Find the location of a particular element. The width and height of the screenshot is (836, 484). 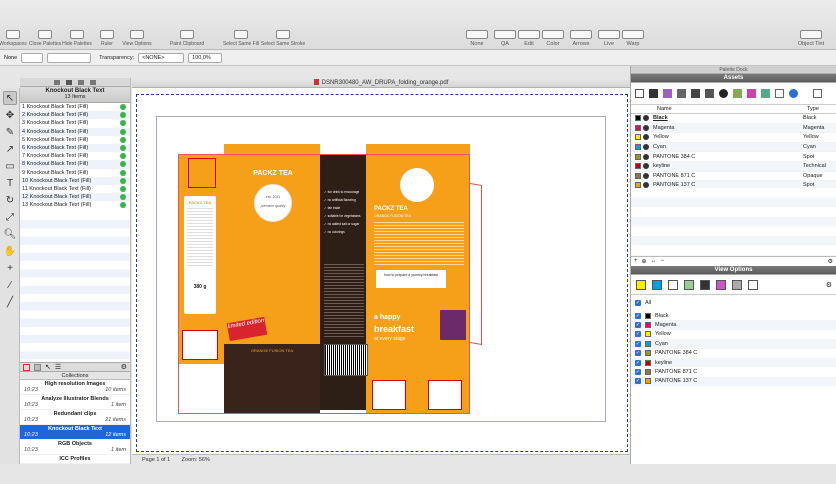

stroke-select is located at coordinates (69, 57).